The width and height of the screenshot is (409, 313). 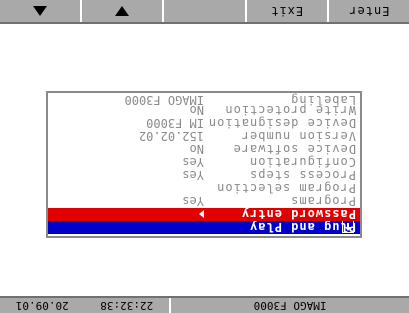 I want to click on menu-item-label: Device designation, so click(x=281, y=123).